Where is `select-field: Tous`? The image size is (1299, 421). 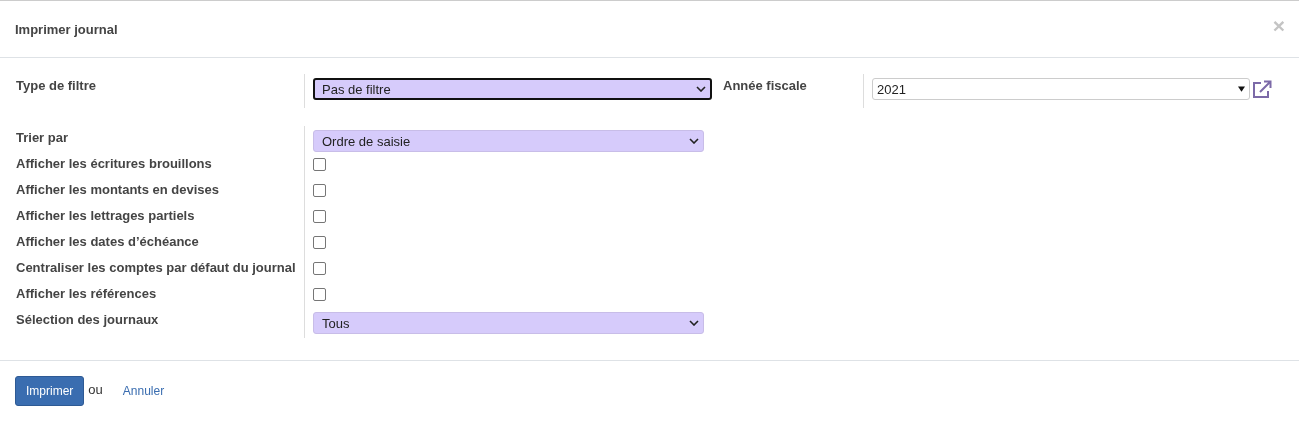
select-field: Tous is located at coordinates (508, 323).